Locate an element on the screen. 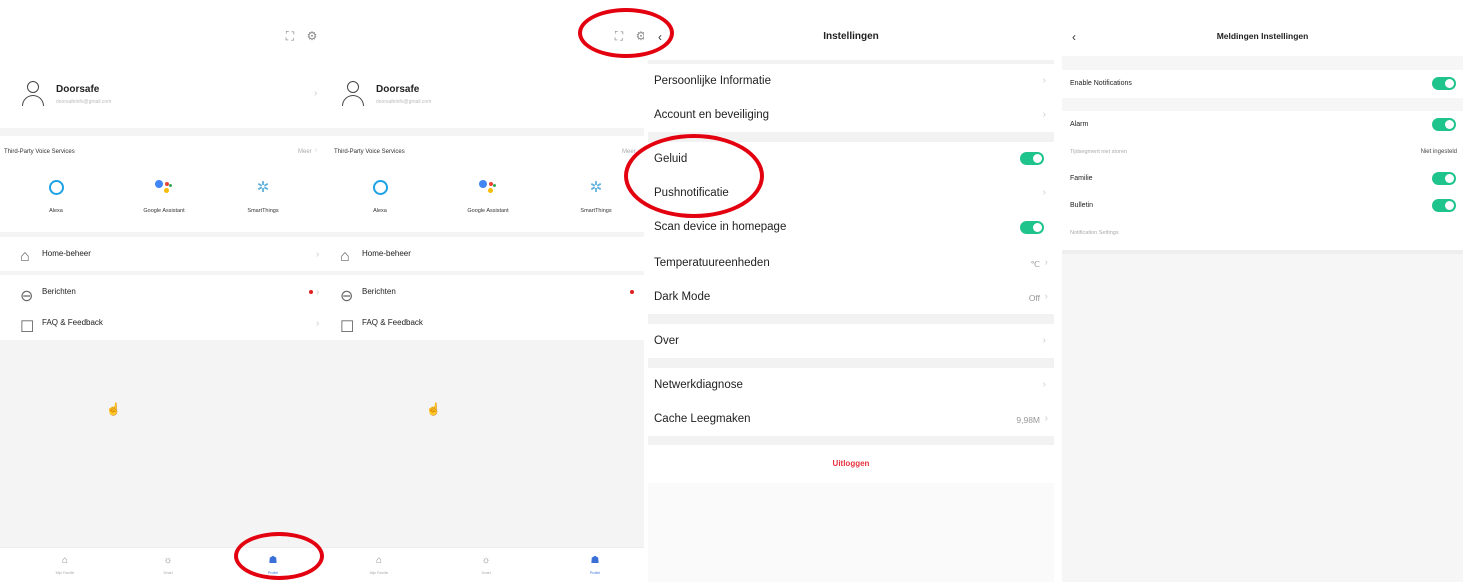 This screenshot has height=582, width=1463. page-title: Meldingen Instellingen is located at coordinates (1262, 36).